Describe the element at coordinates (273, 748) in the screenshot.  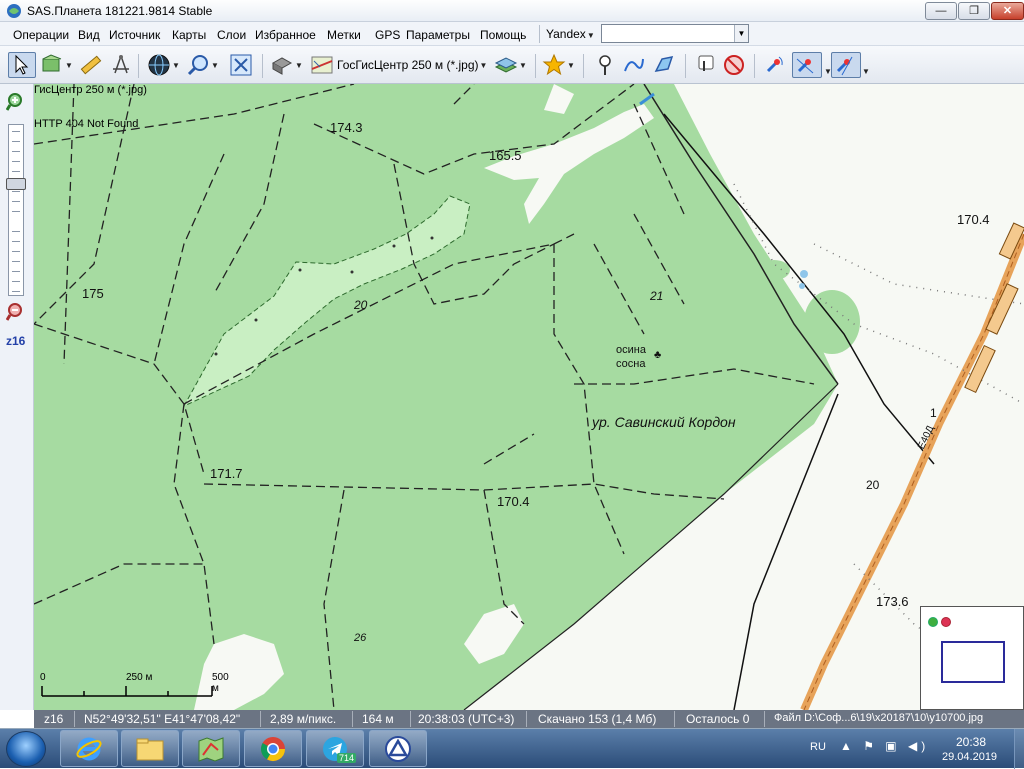
I see `taskbar-chrome-button` at that location.